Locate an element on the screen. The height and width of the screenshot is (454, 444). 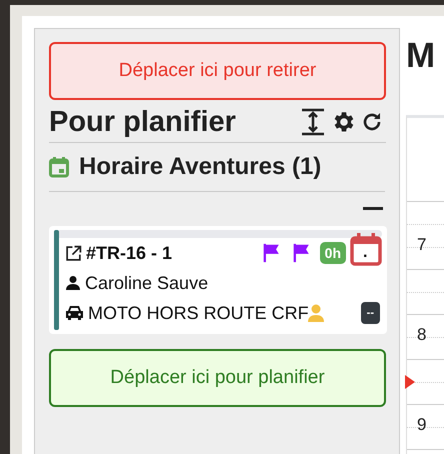
current-time-marker-icon is located at coordinates (410, 382).